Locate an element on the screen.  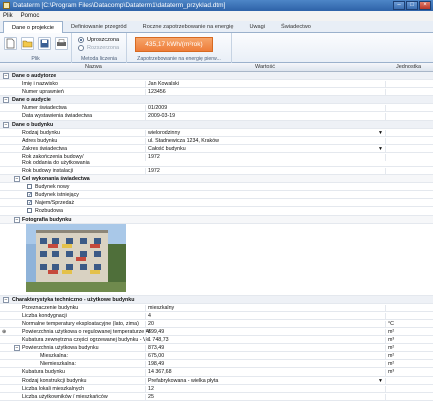
minimize-icon: – is located at coordinates (399, 5).